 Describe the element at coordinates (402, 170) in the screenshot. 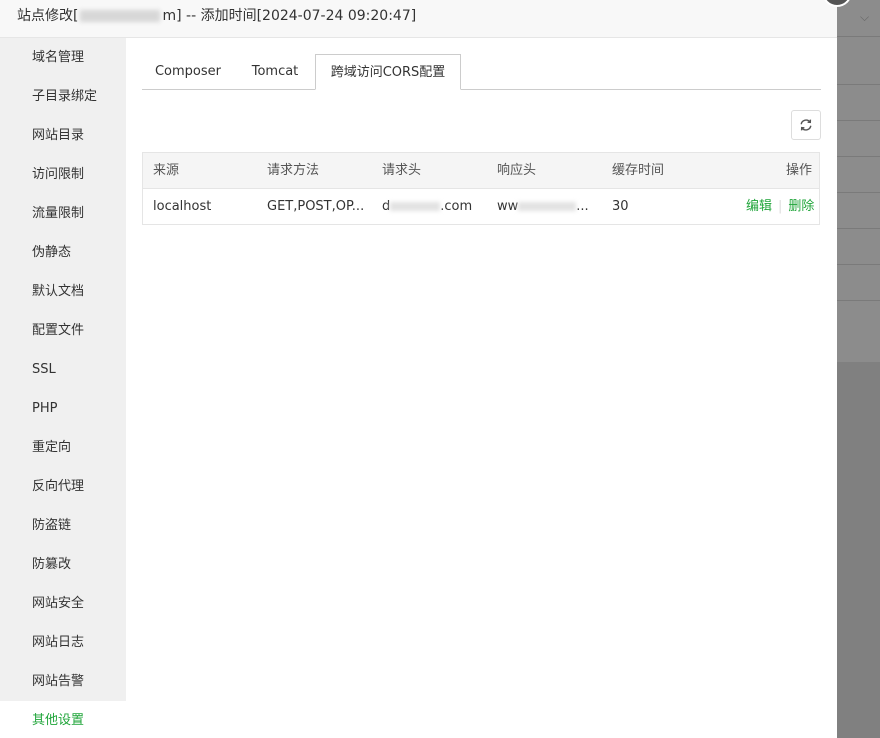

I see `column-header-request-headers: 请求头` at that location.